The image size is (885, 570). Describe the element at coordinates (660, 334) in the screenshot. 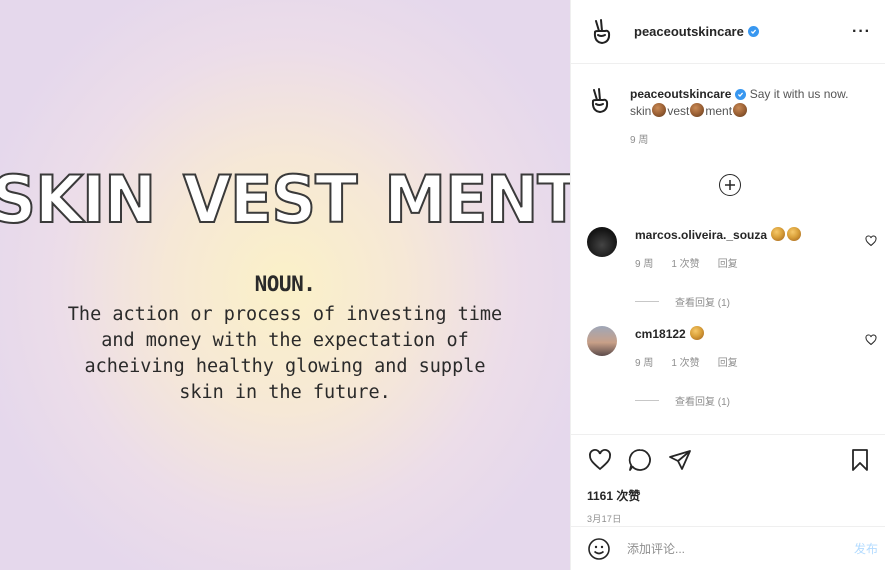

I see `comment-username: cm18122` at that location.